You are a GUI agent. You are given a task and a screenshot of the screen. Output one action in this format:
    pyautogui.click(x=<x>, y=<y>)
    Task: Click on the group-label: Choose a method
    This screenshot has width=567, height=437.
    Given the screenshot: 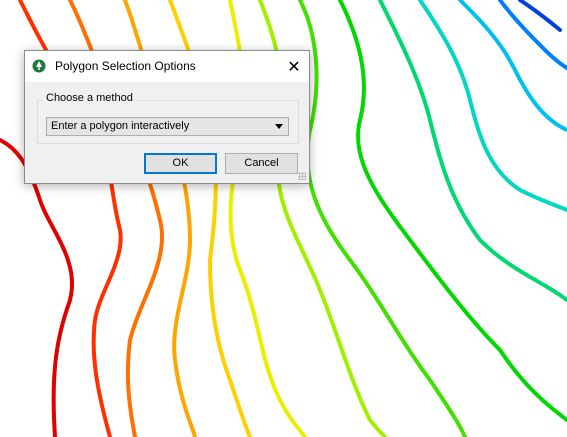 What is the action you would take?
    pyautogui.click(x=89, y=98)
    